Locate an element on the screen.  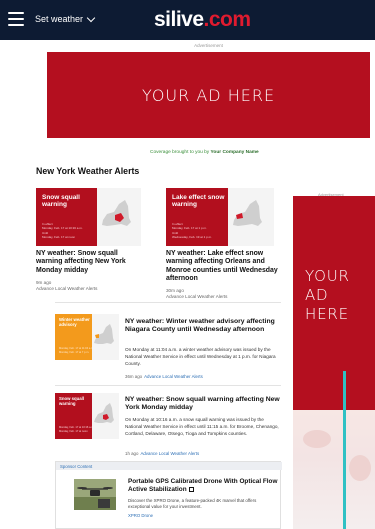
set-weather-dropdown: Set weather is located at coordinates (65, 18).